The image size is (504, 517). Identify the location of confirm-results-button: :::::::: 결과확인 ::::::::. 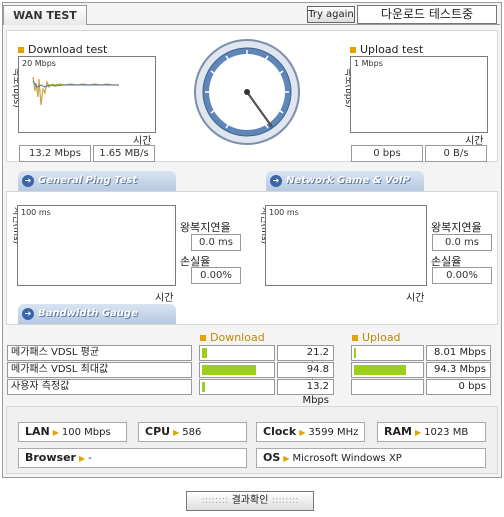
(250, 501).